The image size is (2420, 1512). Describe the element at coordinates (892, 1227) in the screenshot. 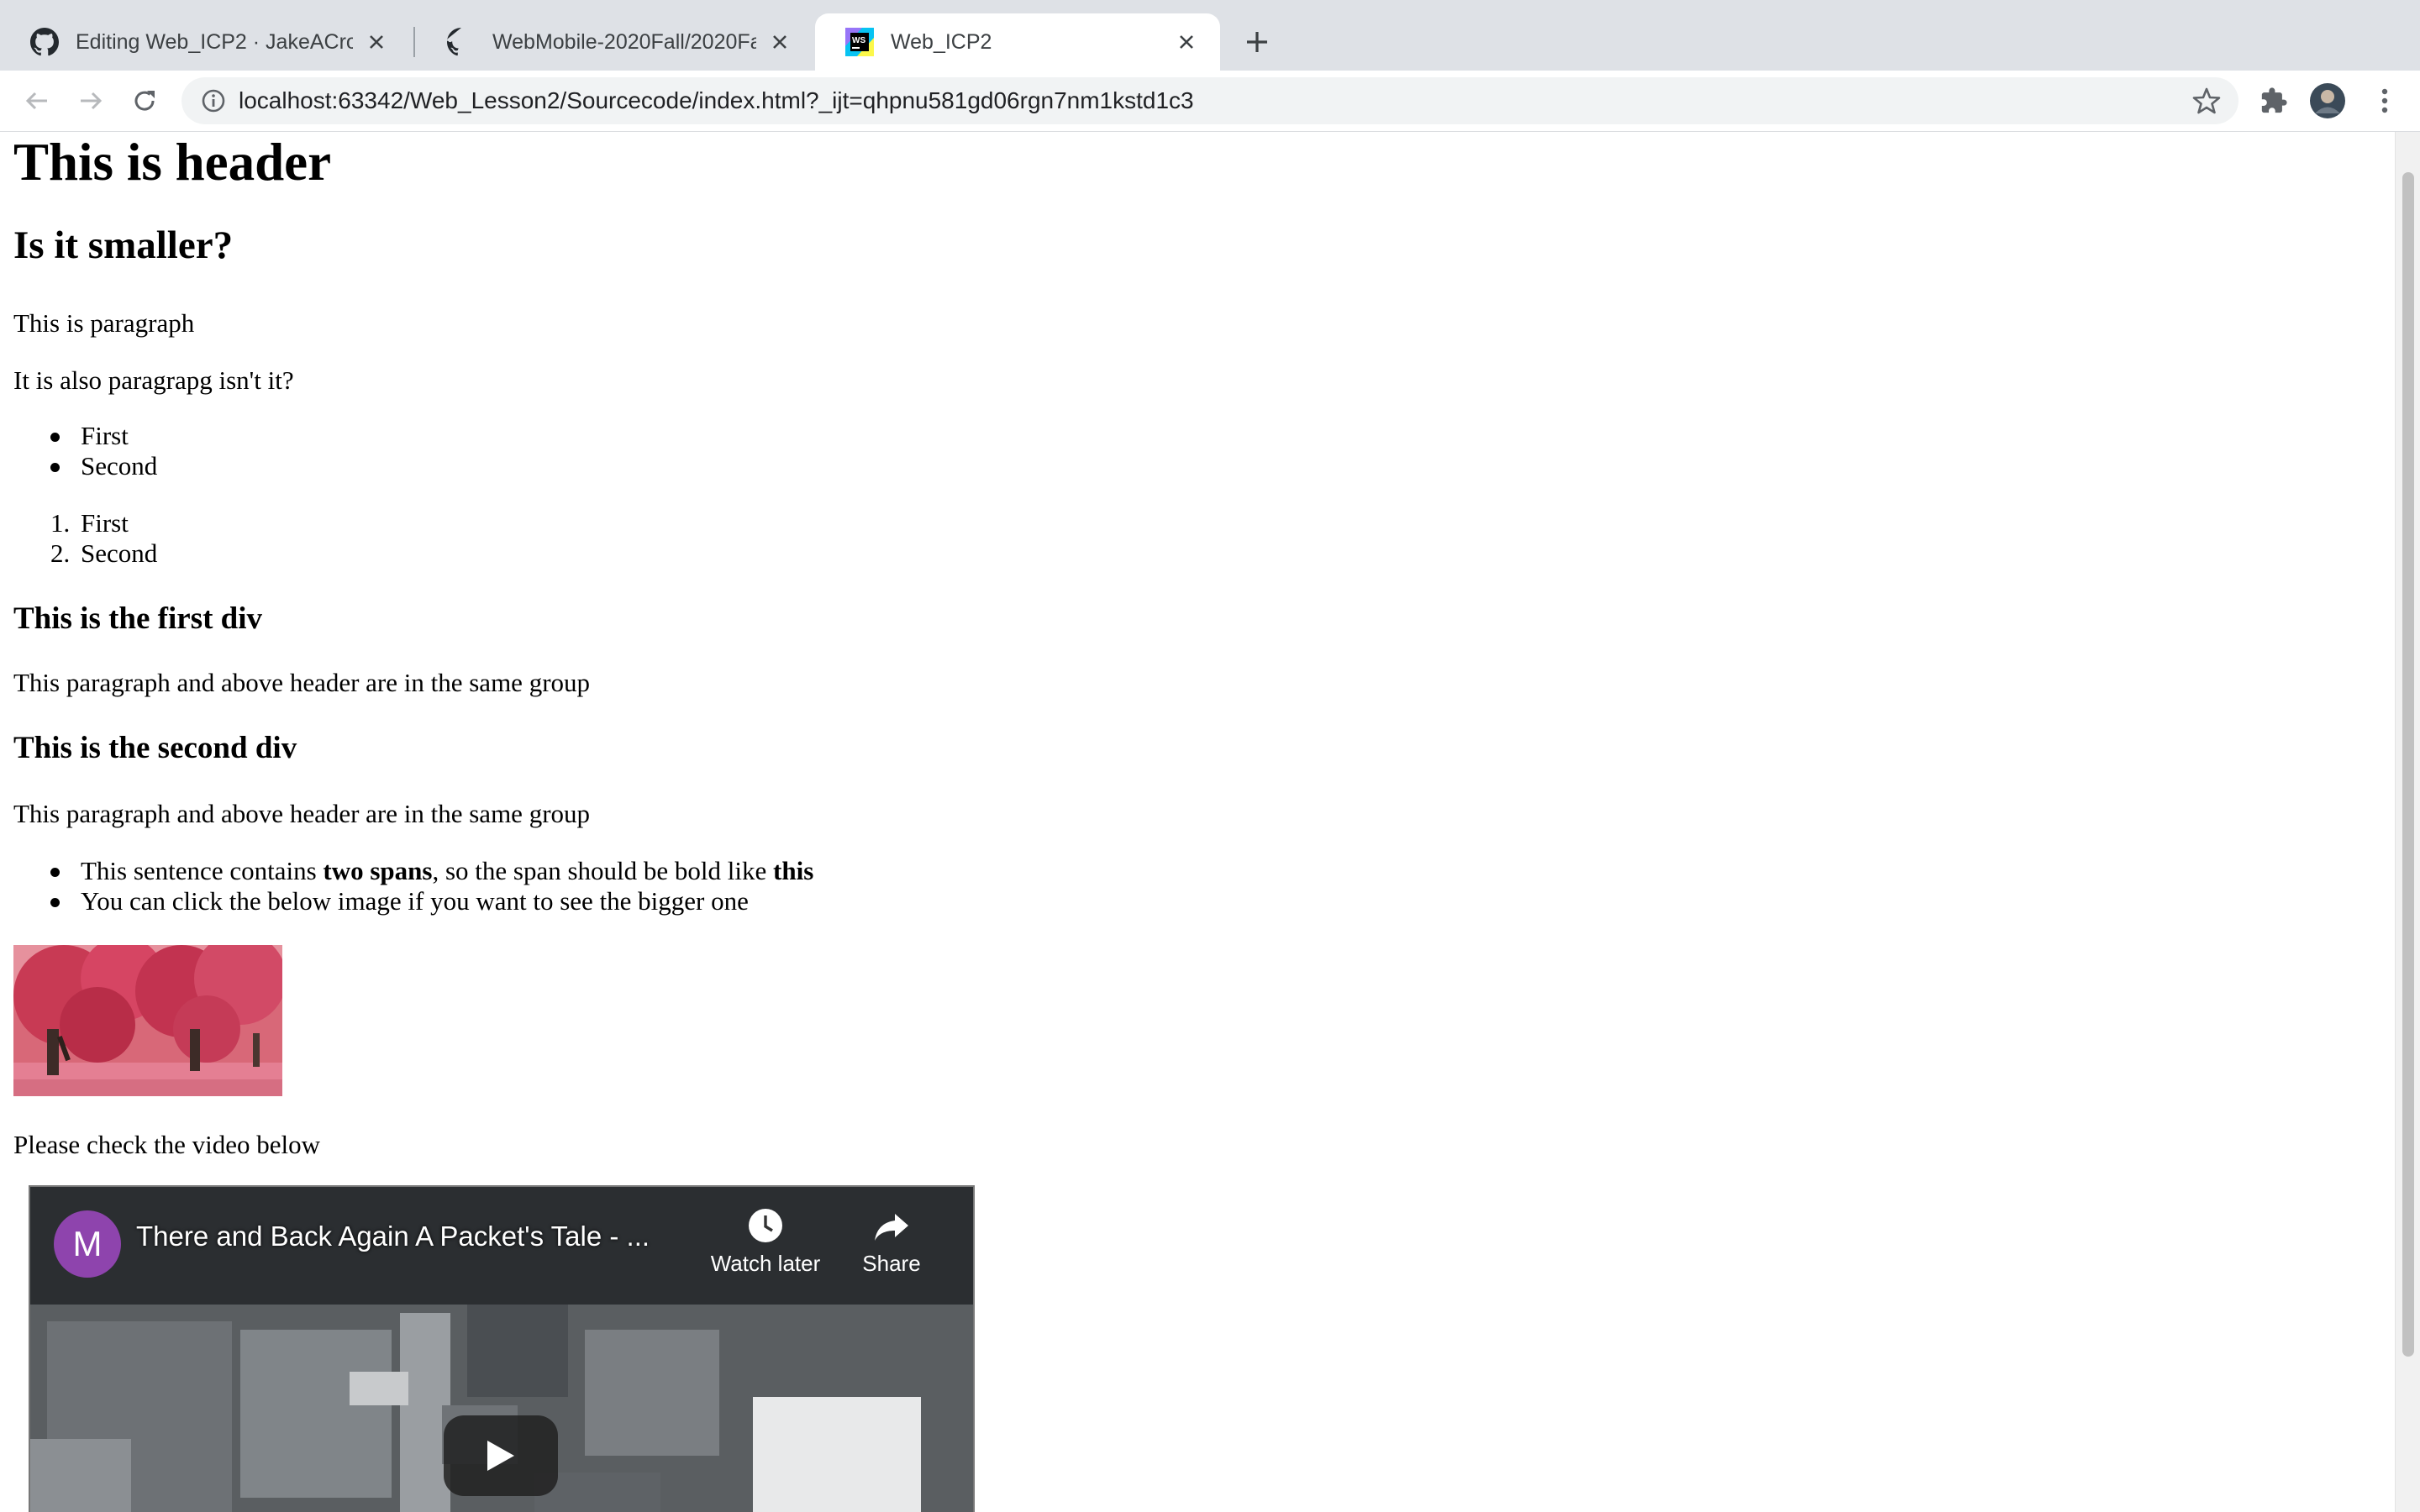

I see `share-arrow-icon` at that location.